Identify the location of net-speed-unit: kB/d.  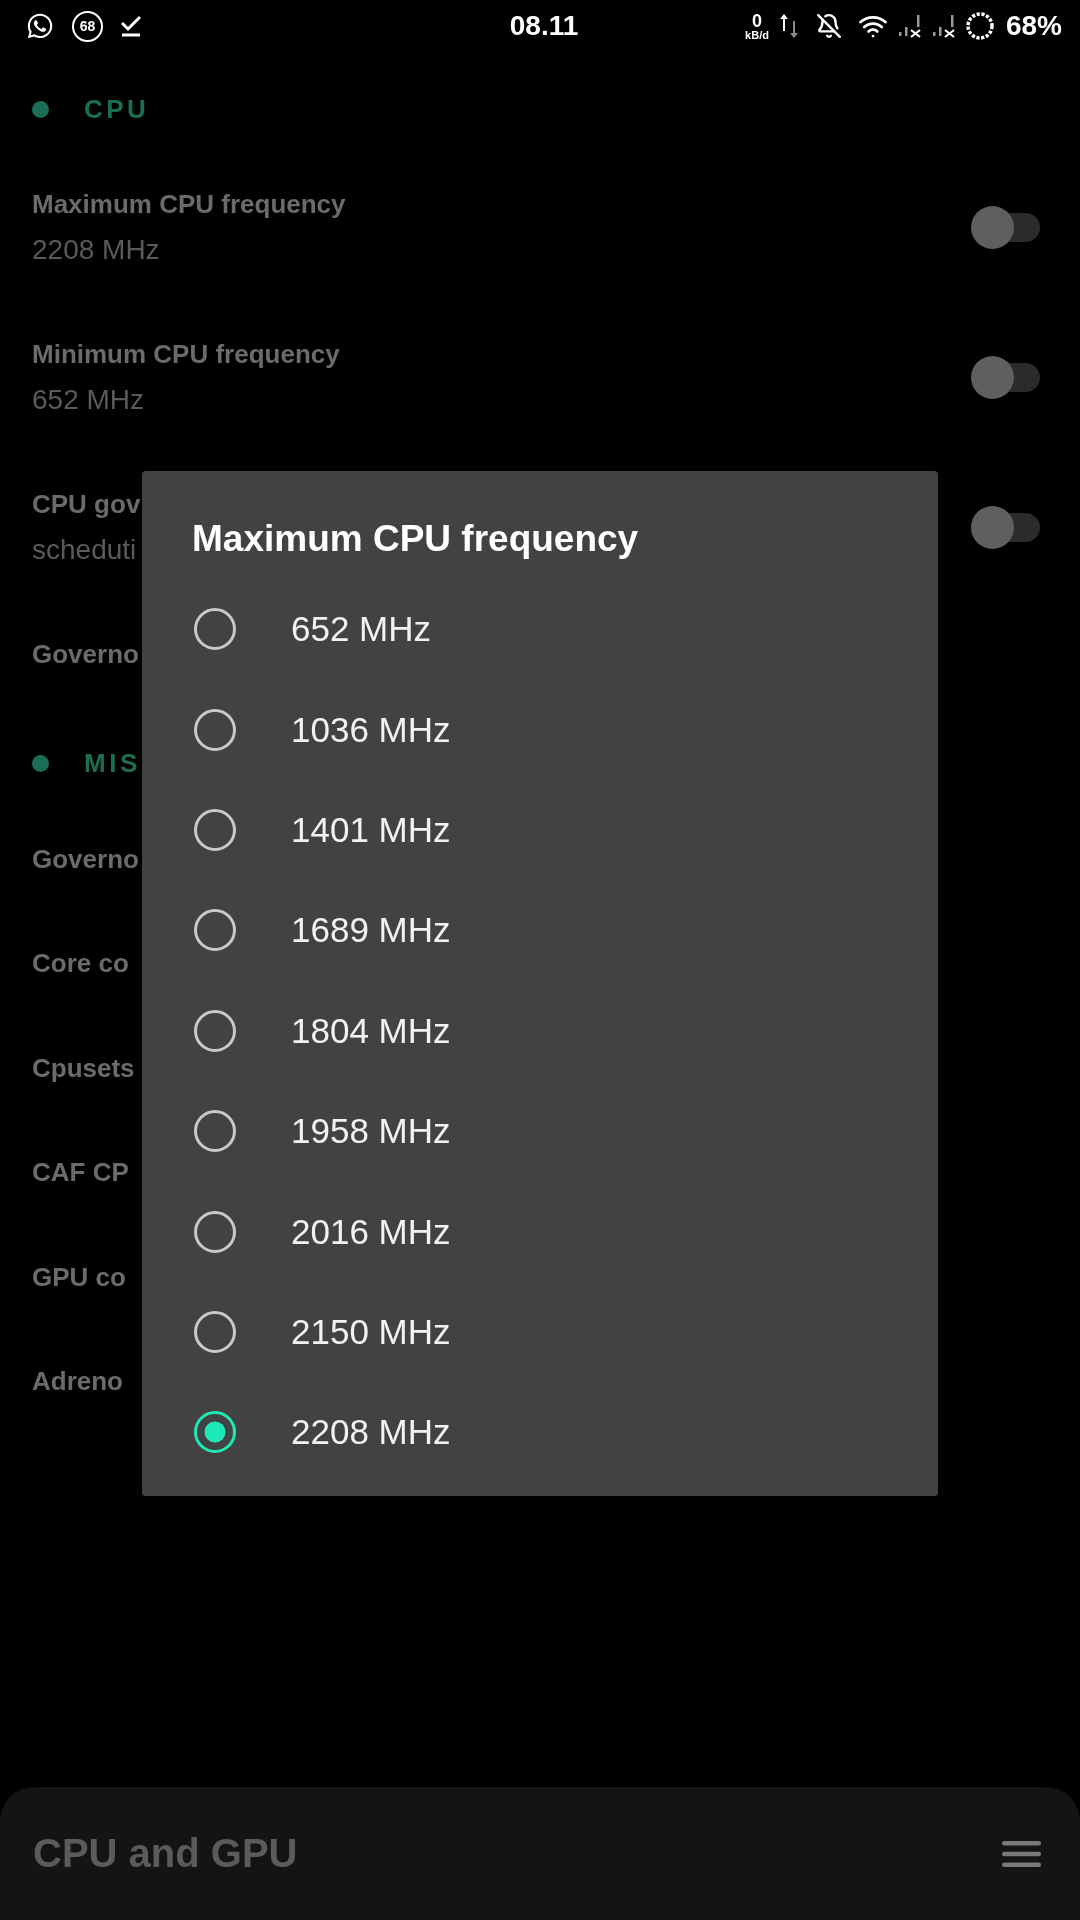
(757, 35).